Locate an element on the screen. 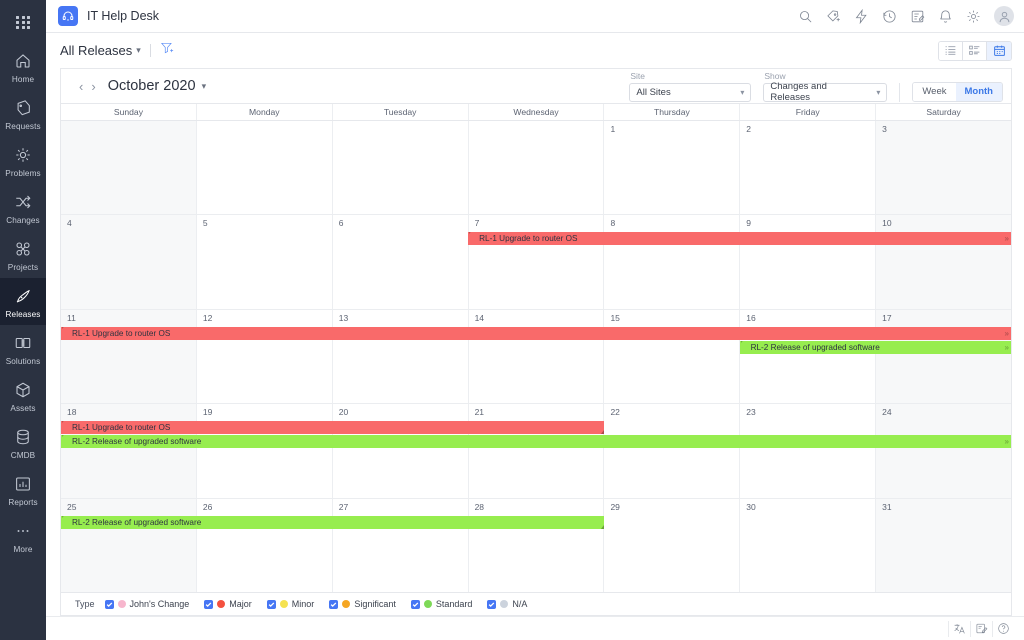 The height and width of the screenshot is (640, 1024). day-number: 12 is located at coordinates (207, 317).